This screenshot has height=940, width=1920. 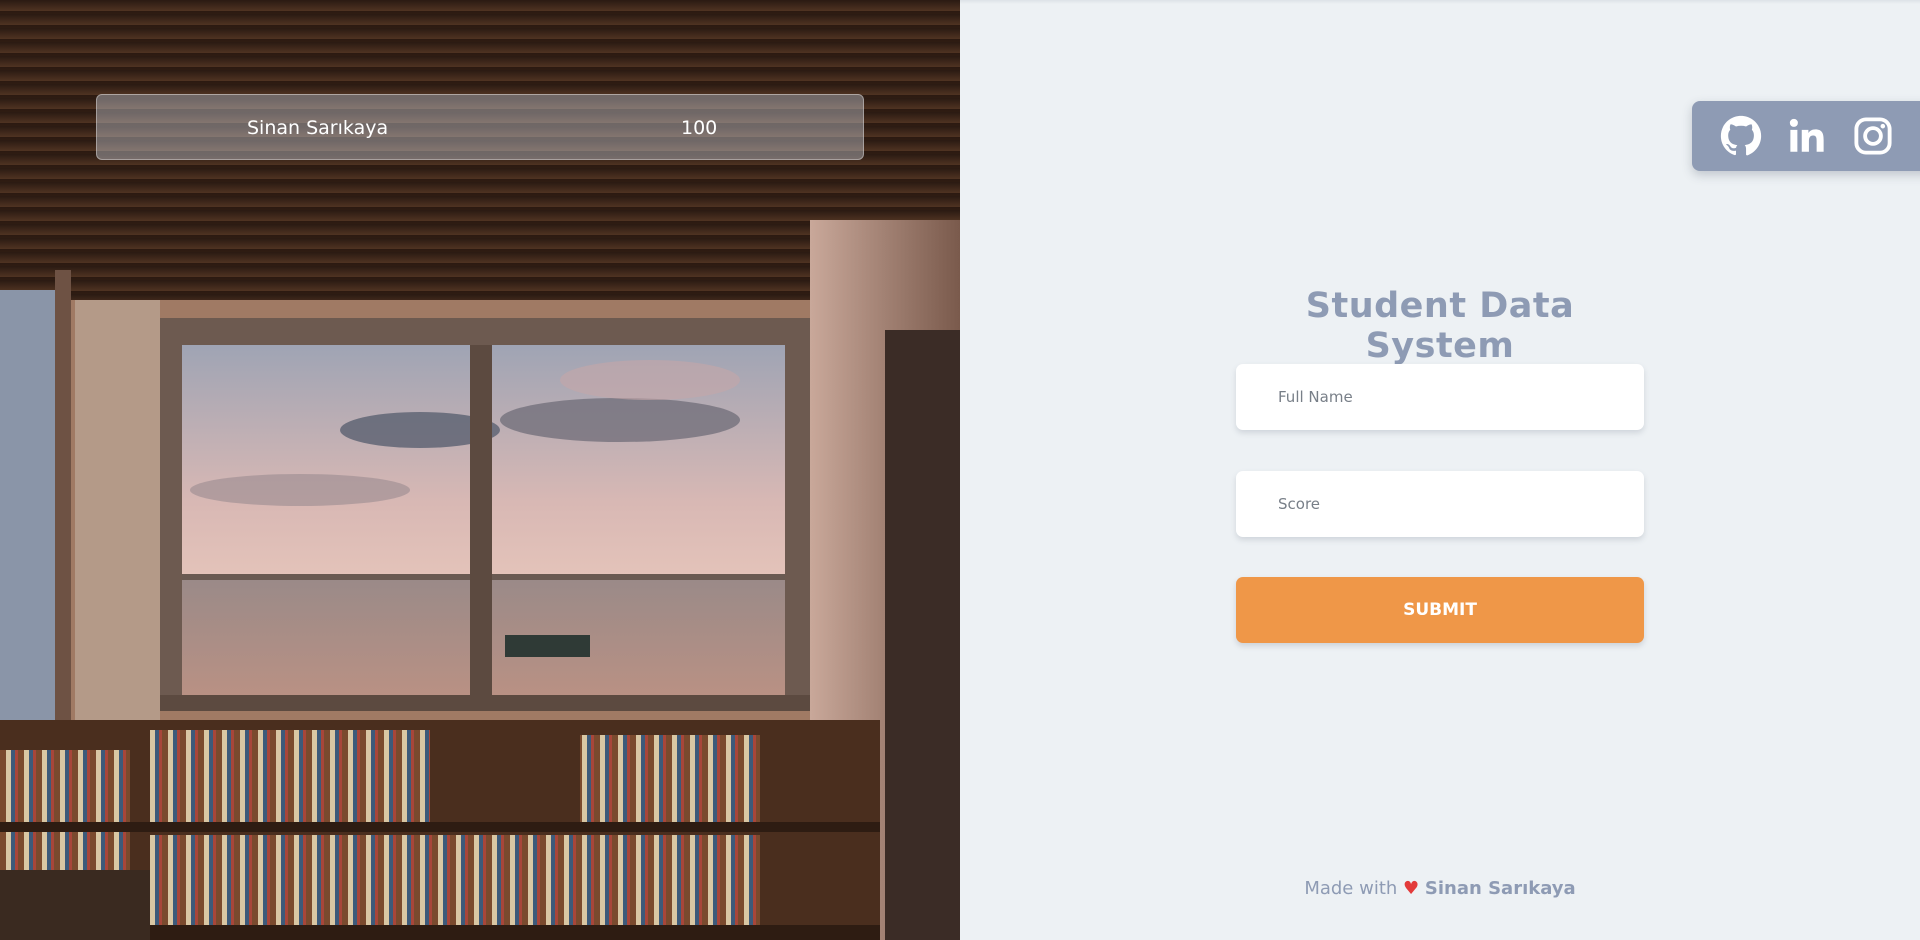 I want to click on record-row: Sinan Sarıkaya 100, so click(x=480, y=127).